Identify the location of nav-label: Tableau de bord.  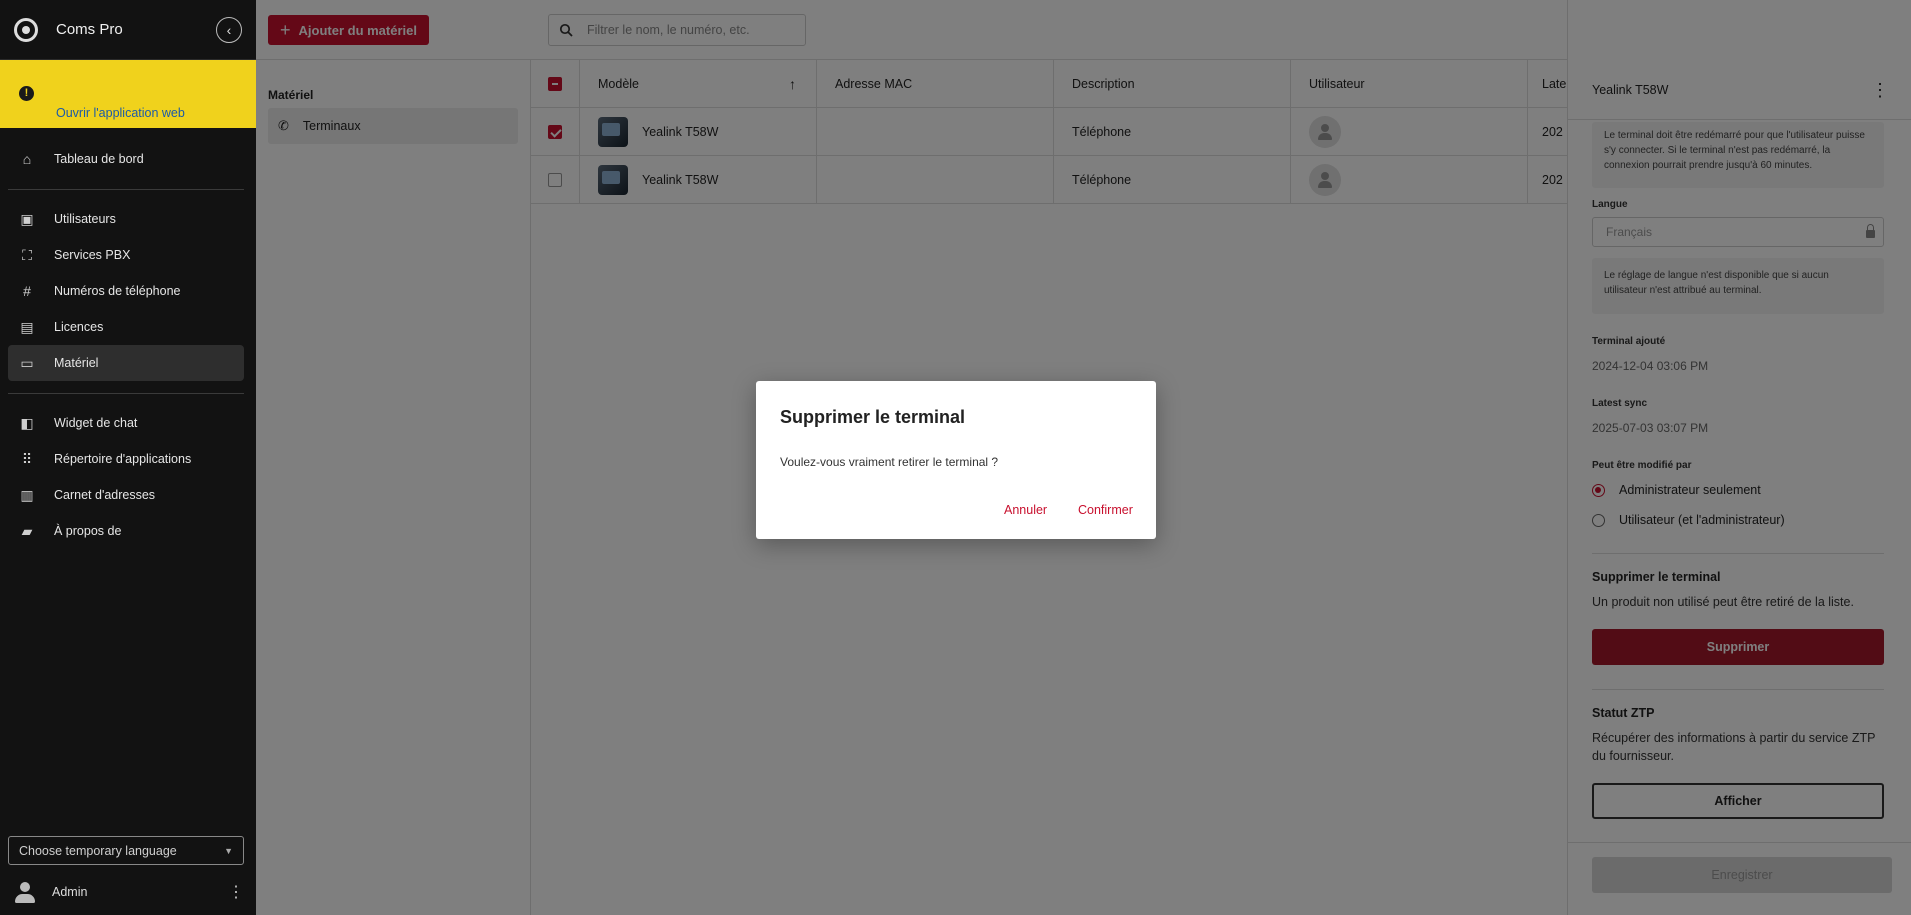
(99, 159).